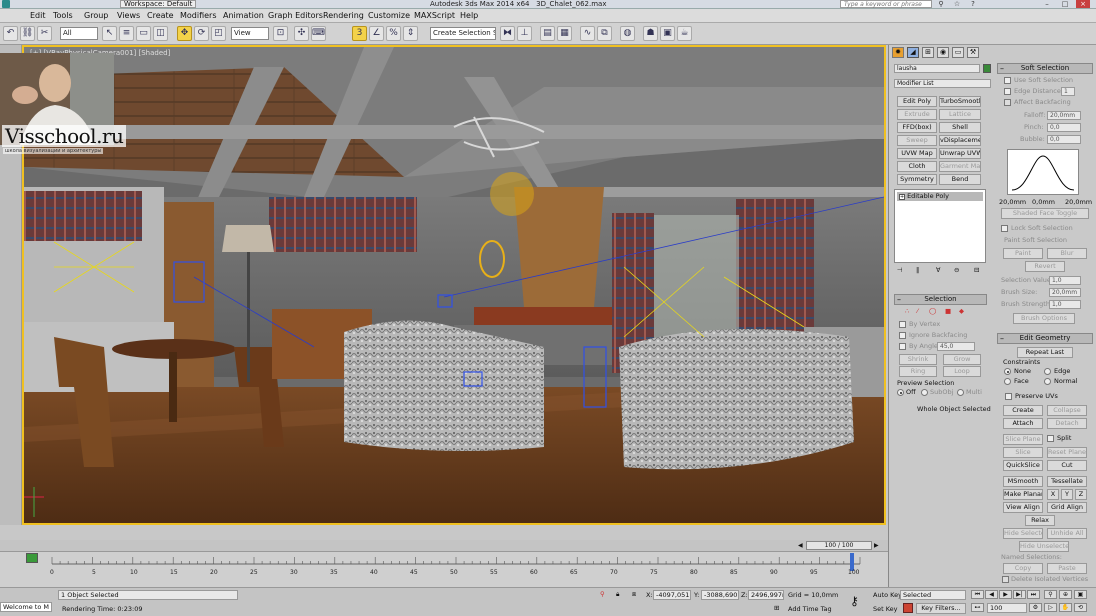 Image resolution: width=1096 pixels, height=616 pixels. What do you see at coordinates (1067, 452) in the screenshot?
I see `reset-plane-button: Reset Plane` at bounding box center [1067, 452].